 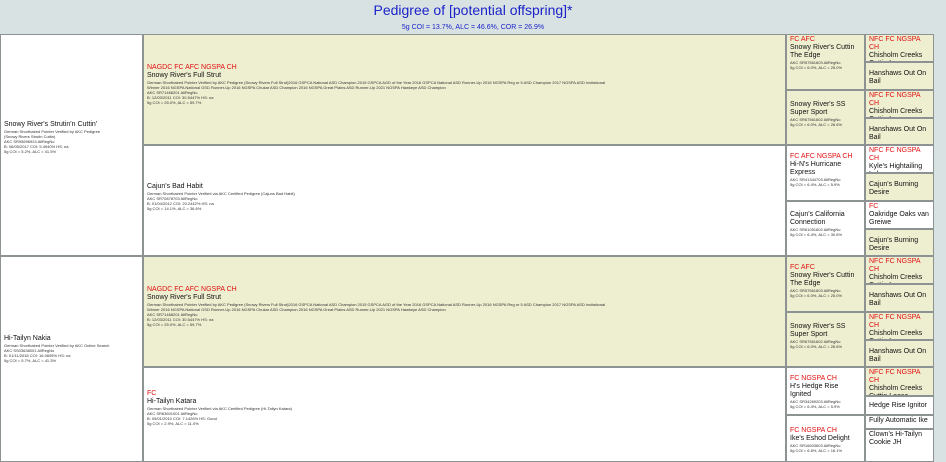 I want to click on sire-coi: 5g COI = 5.2%, ALC = 41.5%, so click(x=30, y=151).